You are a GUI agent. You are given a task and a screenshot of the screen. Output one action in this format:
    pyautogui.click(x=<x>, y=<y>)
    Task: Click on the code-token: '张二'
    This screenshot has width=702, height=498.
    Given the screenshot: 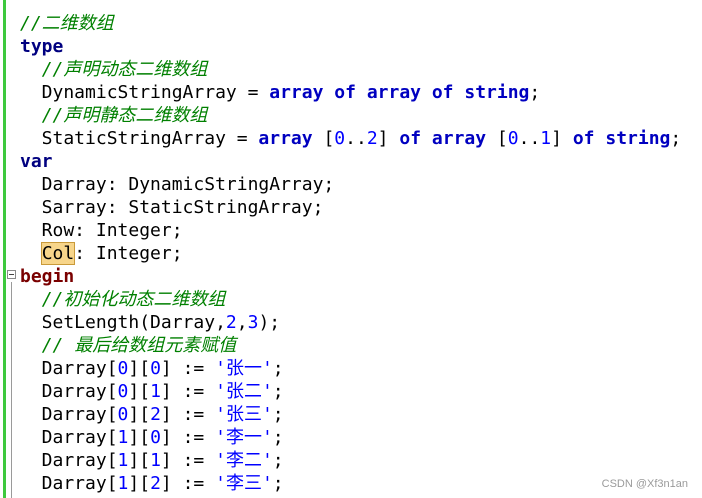 What is the action you would take?
    pyautogui.click(x=244, y=391)
    